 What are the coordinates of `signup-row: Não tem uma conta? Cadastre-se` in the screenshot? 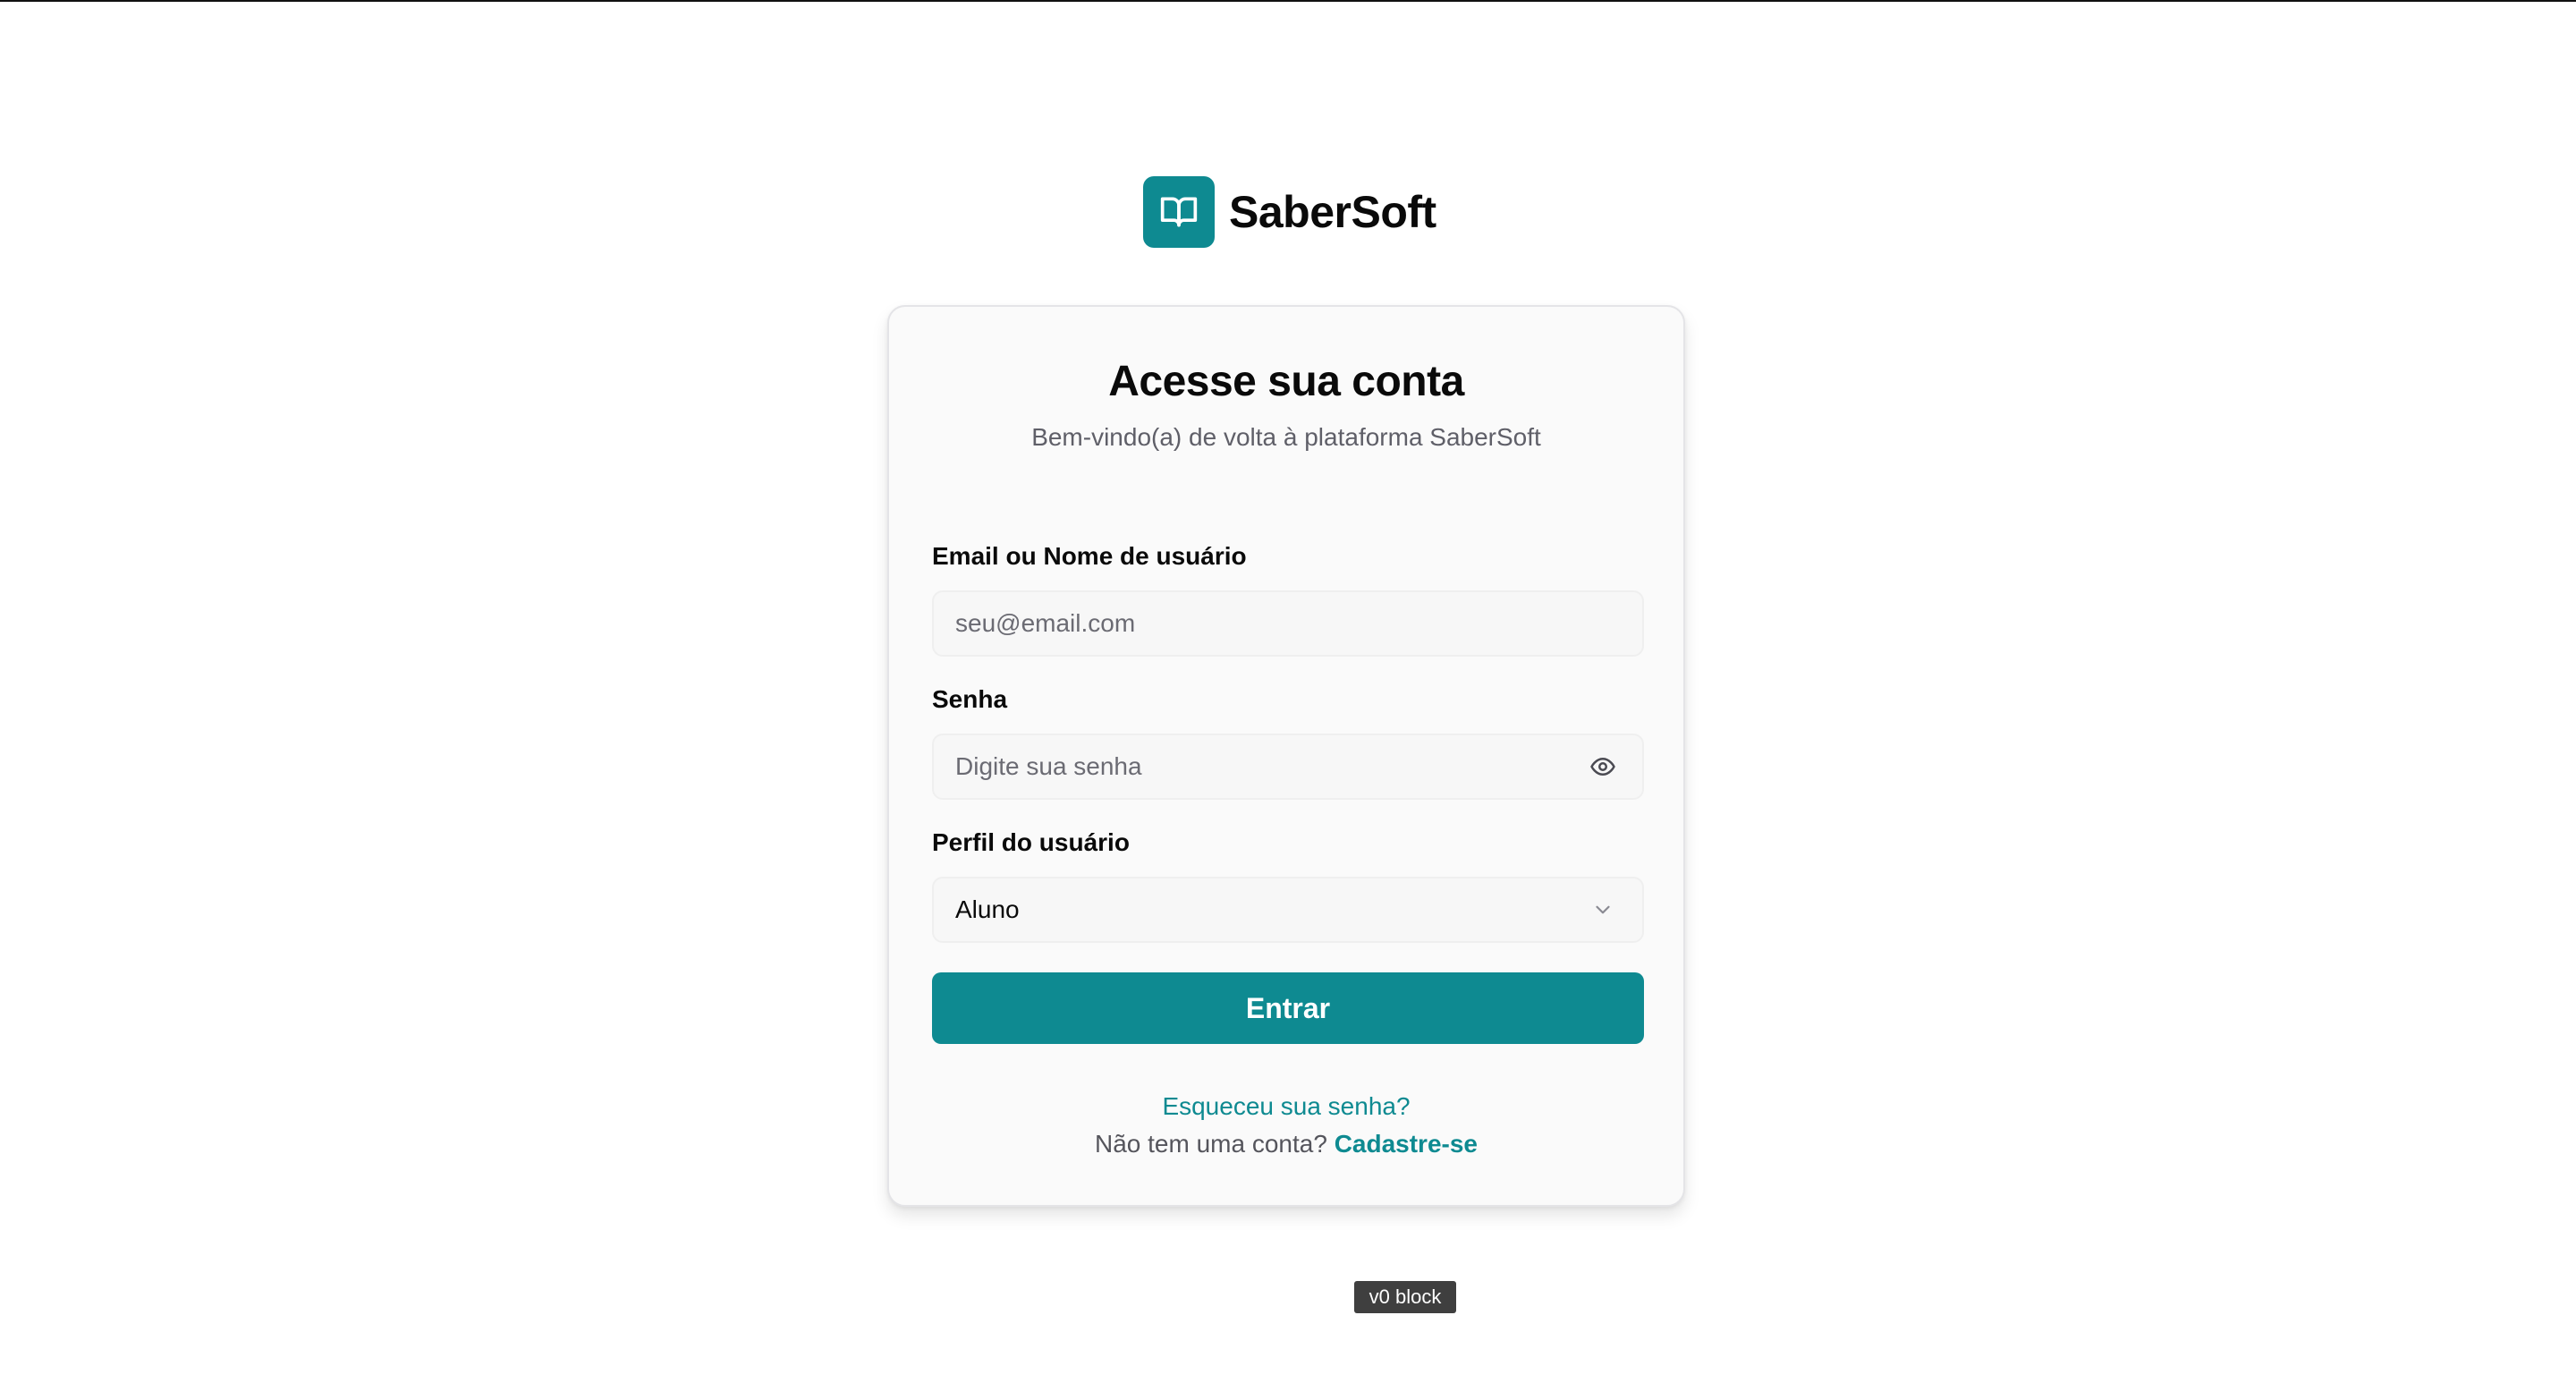 It's located at (1286, 1144).